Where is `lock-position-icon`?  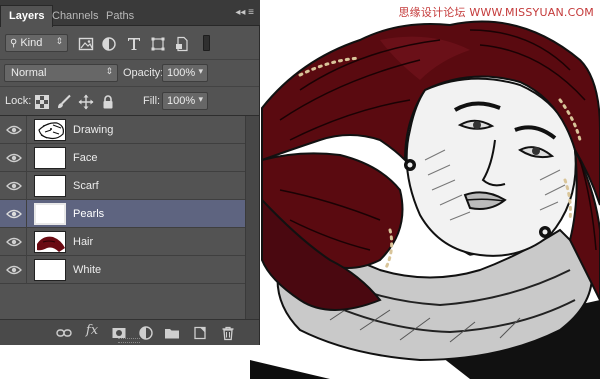
lock-position-icon is located at coordinates (86, 102).